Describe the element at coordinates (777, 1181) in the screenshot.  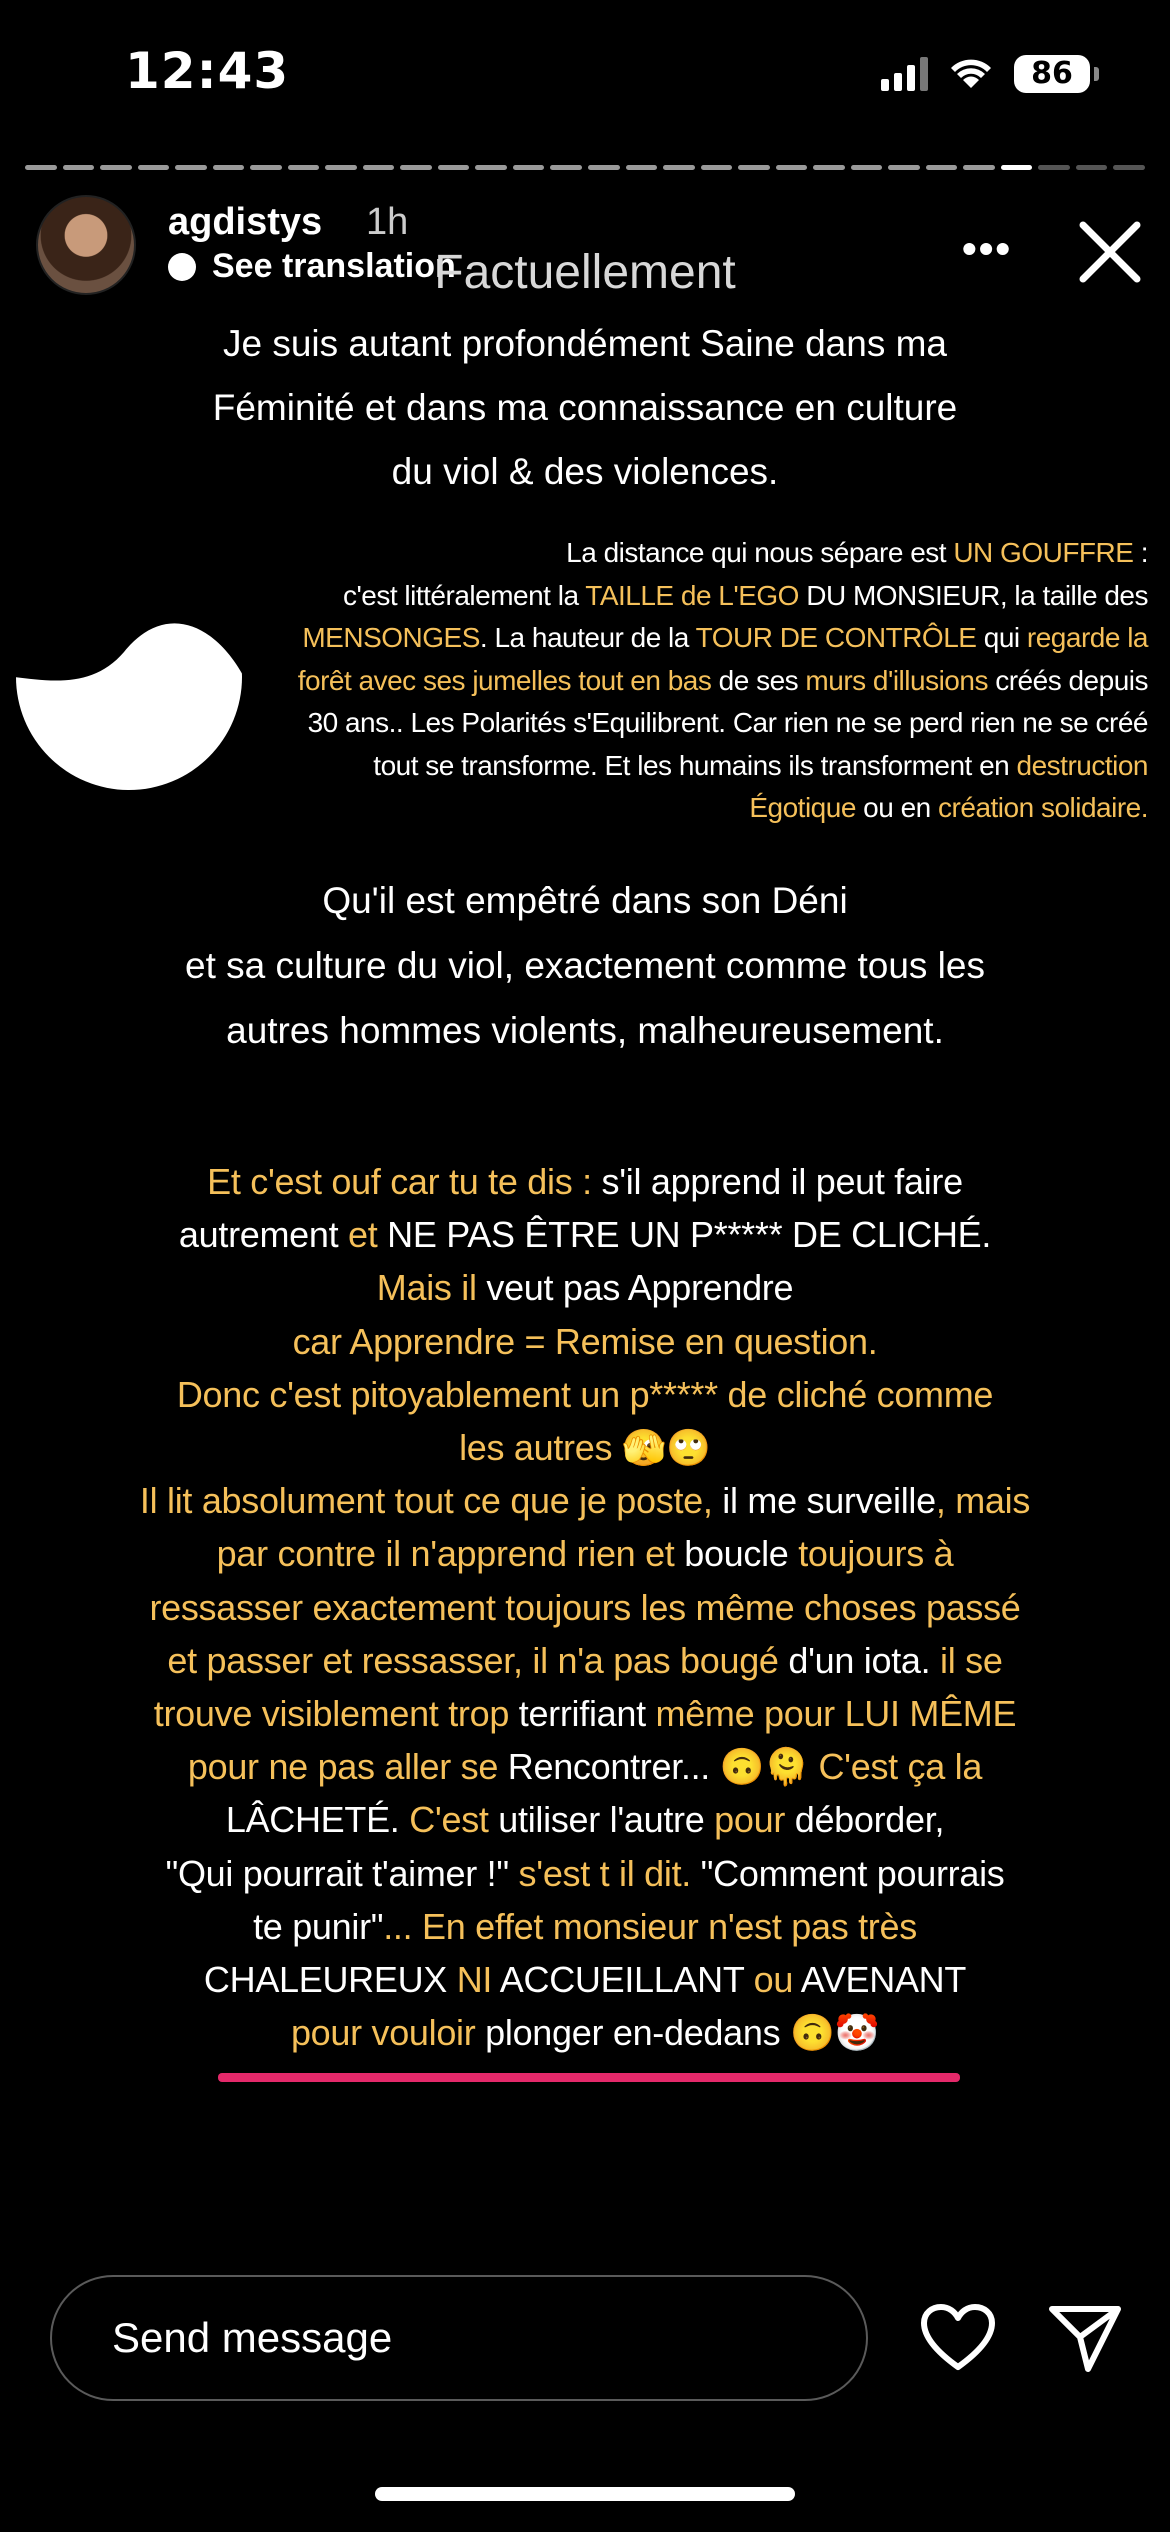
I see `text-segment: s'il apprend il peut faire` at that location.